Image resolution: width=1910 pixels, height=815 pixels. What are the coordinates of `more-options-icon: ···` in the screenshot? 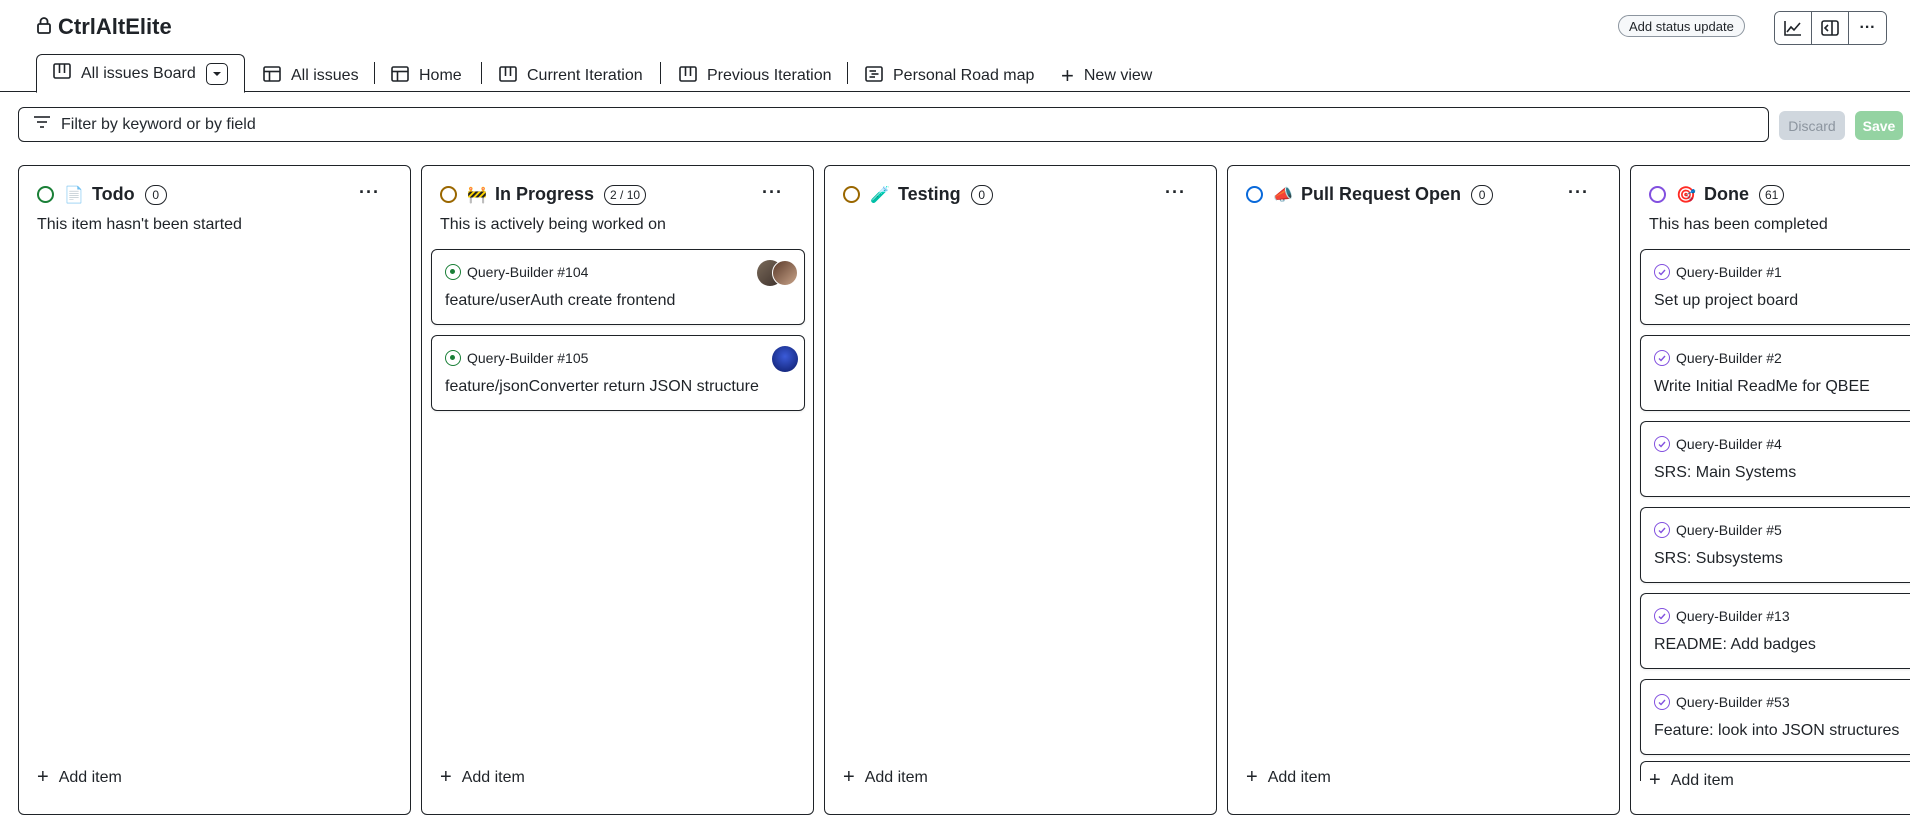 It's located at (1867, 28).